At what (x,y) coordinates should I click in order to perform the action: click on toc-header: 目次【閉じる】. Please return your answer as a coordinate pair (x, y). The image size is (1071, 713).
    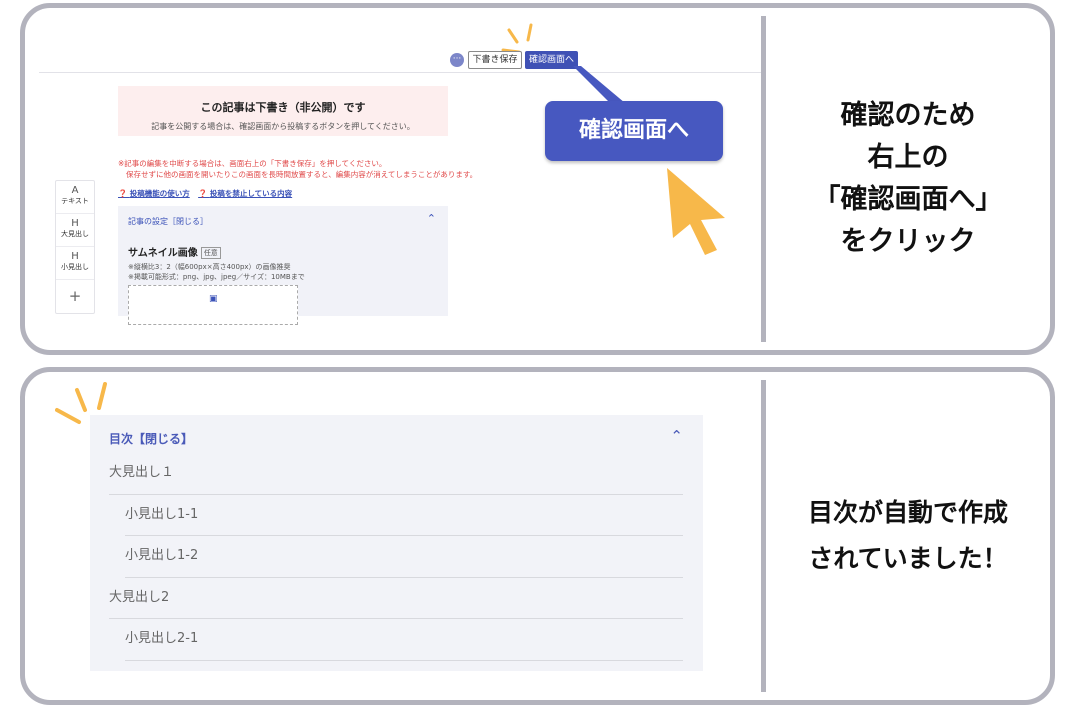
    Looking at the image, I should click on (151, 438).